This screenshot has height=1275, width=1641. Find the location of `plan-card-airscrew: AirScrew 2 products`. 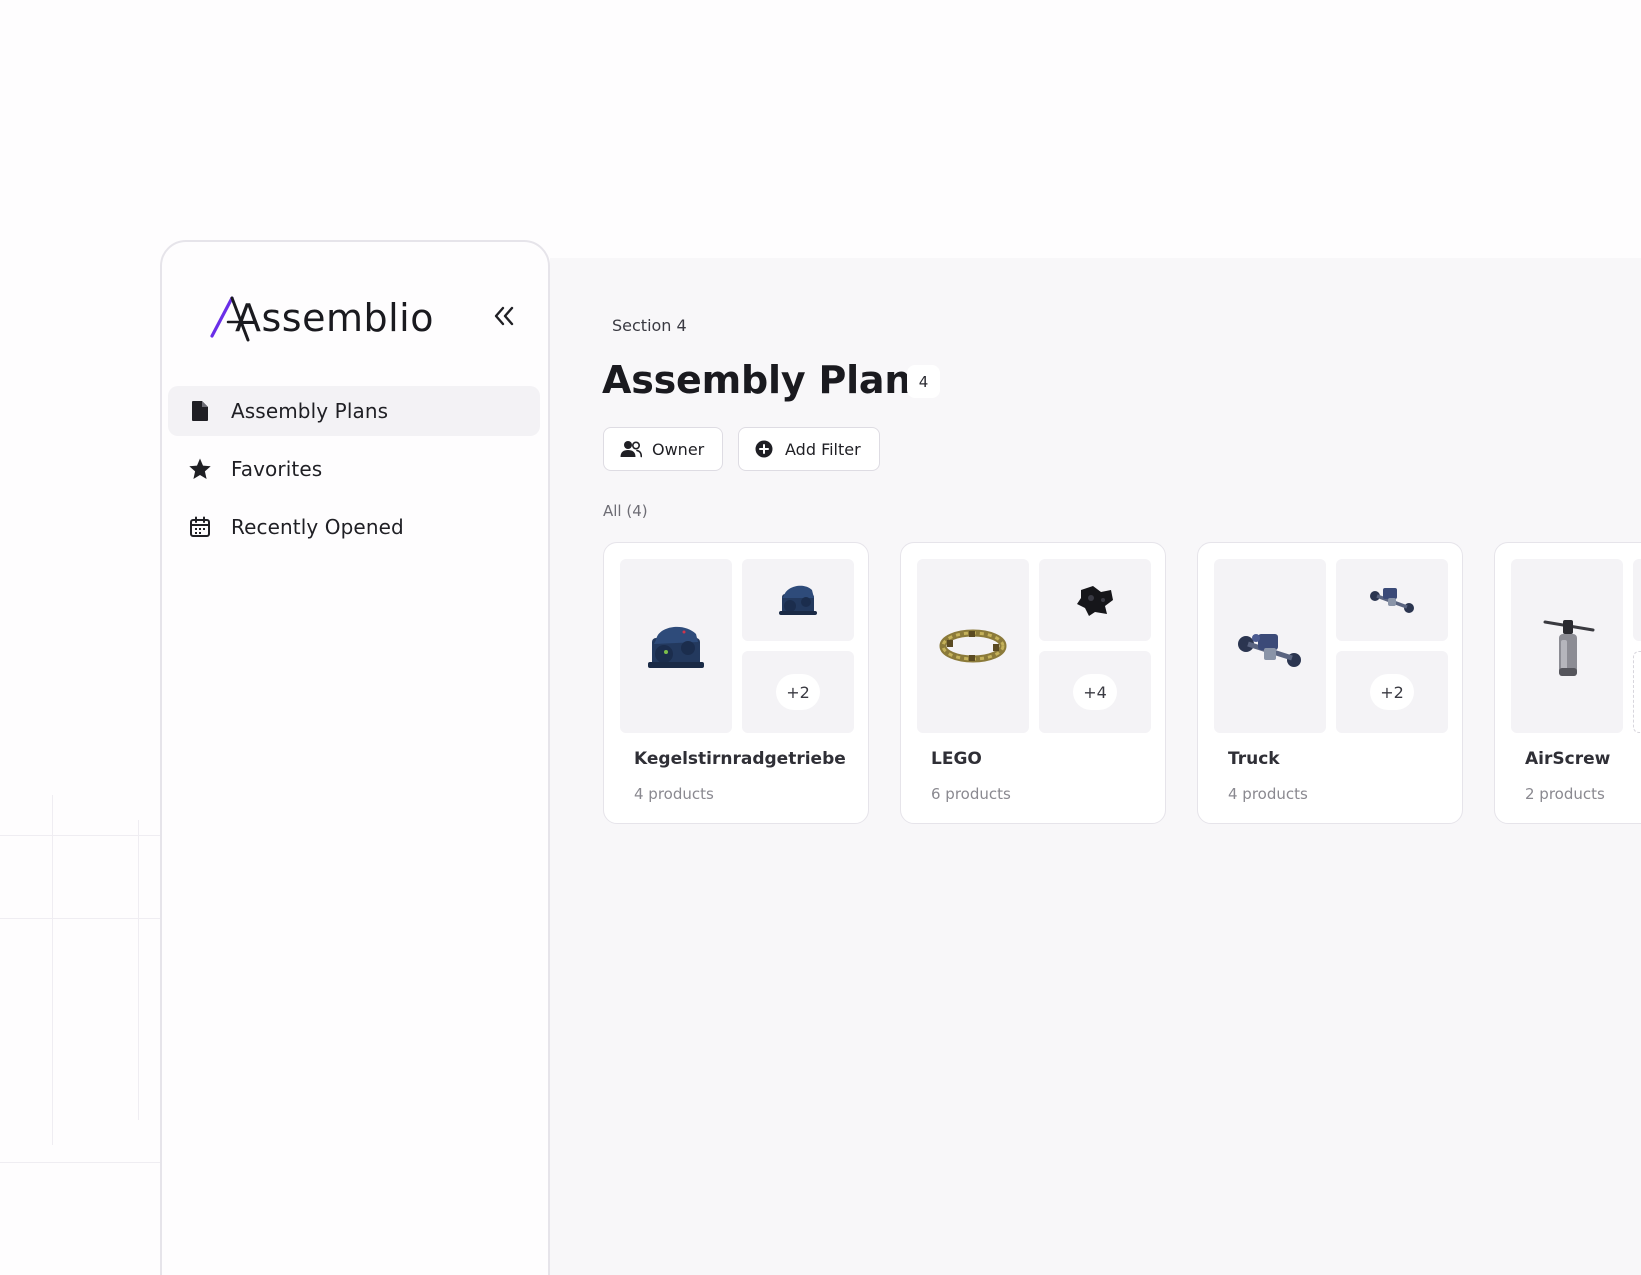

plan-card-airscrew: AirScrew 2 products is located at coordinates (1567, 683).